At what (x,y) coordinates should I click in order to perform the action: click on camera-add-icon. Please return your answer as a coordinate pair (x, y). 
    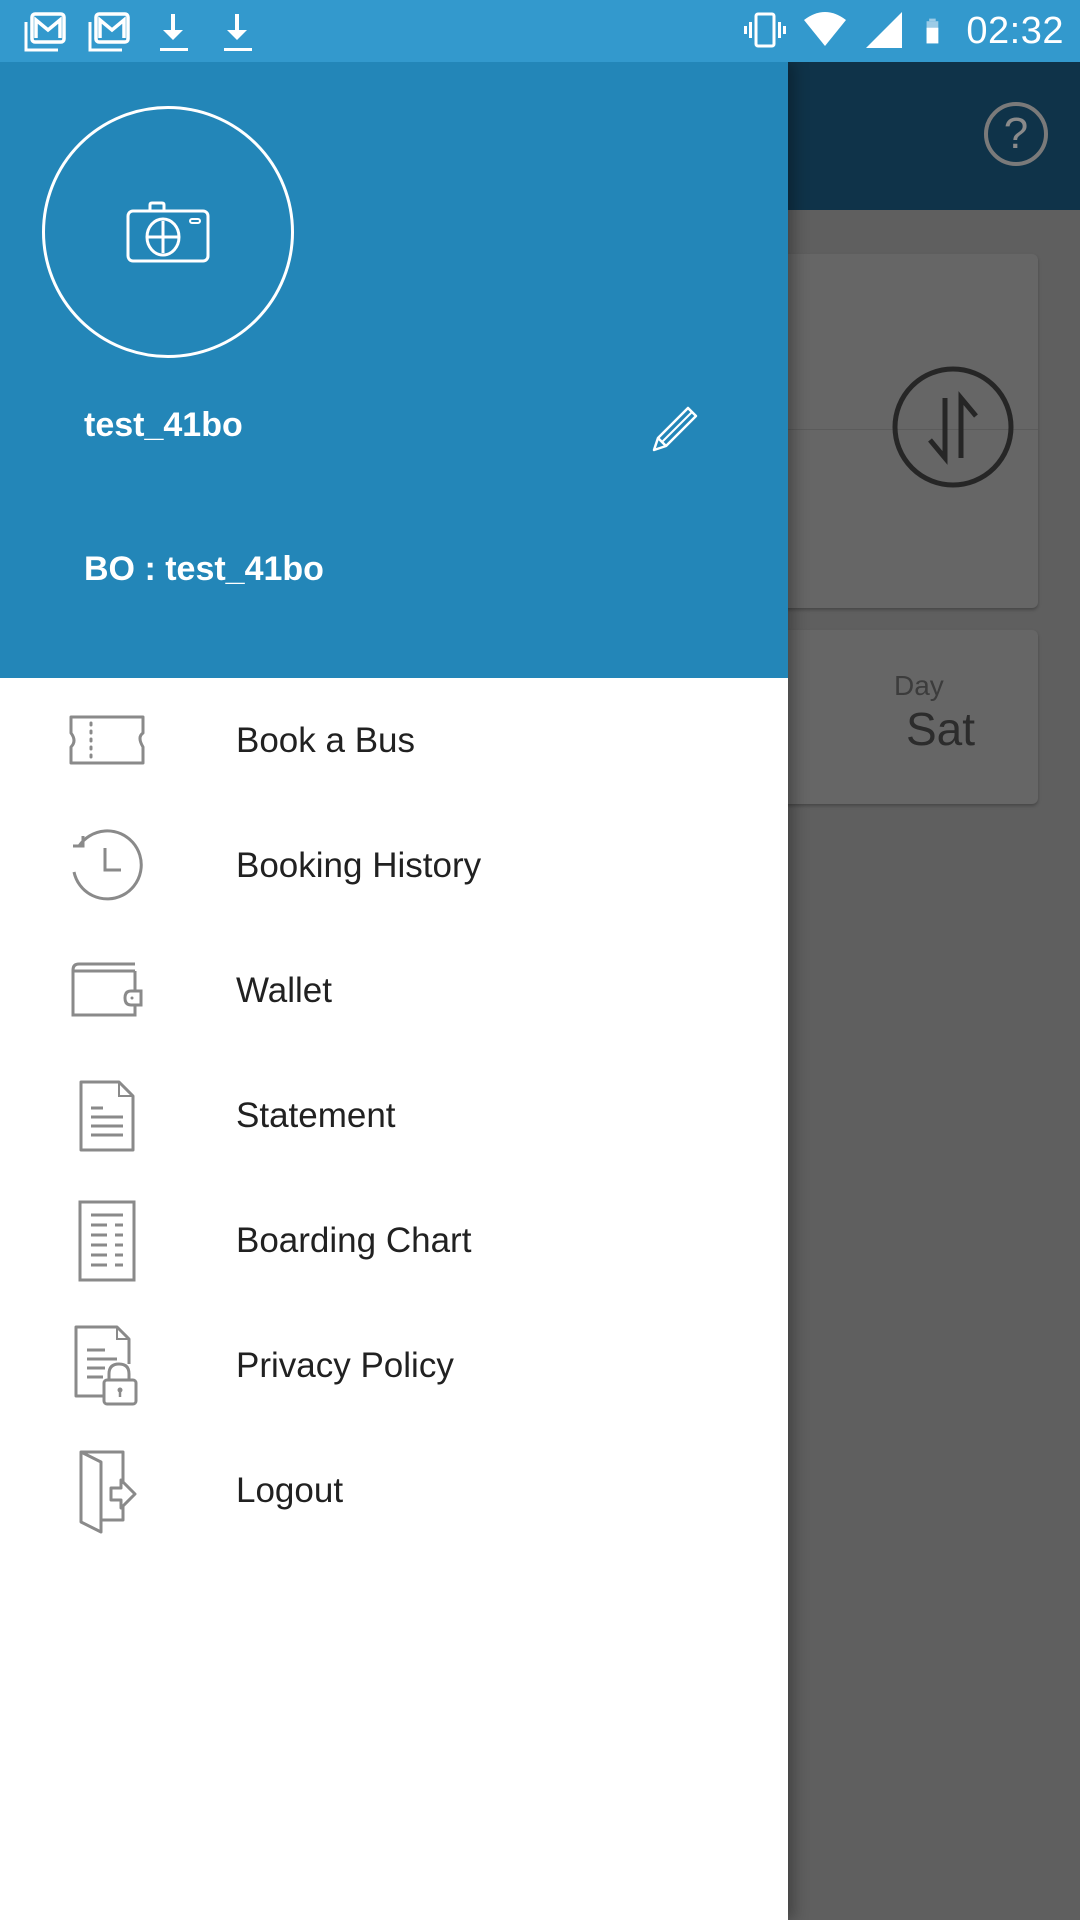
    Looking at the image, I should click on (168, 232).